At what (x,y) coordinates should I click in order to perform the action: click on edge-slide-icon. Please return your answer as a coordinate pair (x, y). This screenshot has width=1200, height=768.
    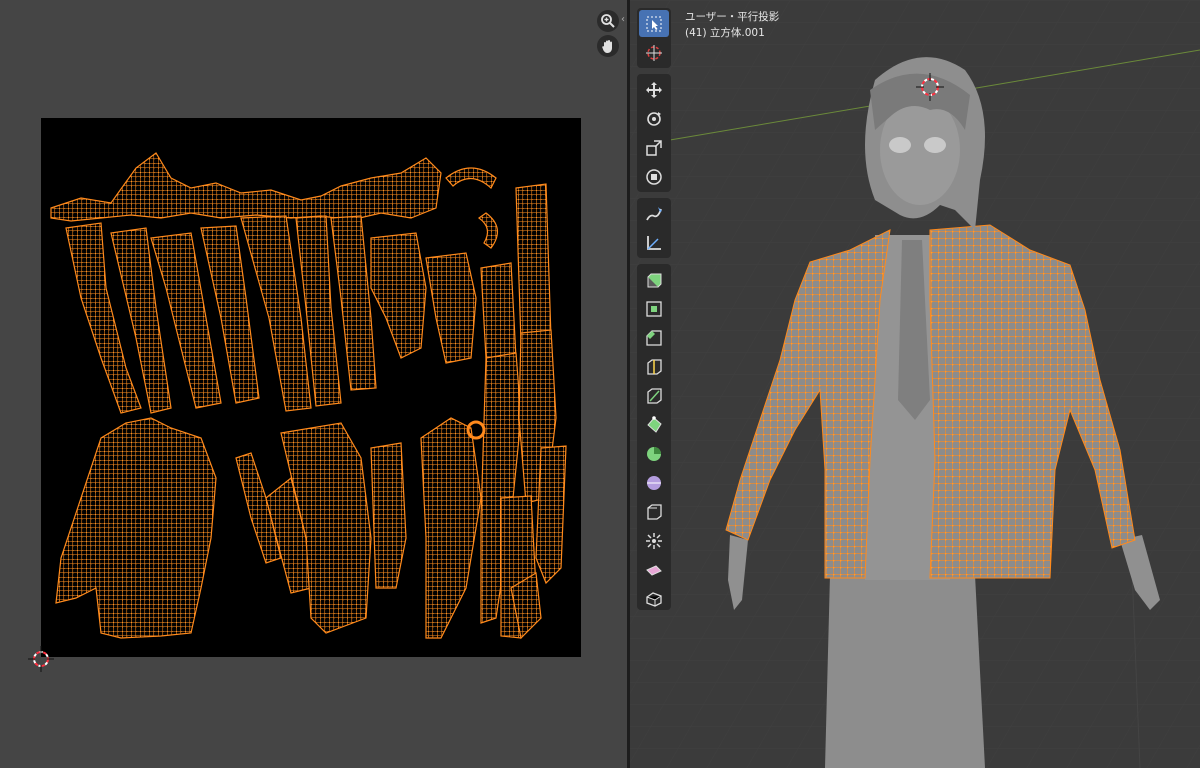
    Looking at the image, I should click on (654, 511).